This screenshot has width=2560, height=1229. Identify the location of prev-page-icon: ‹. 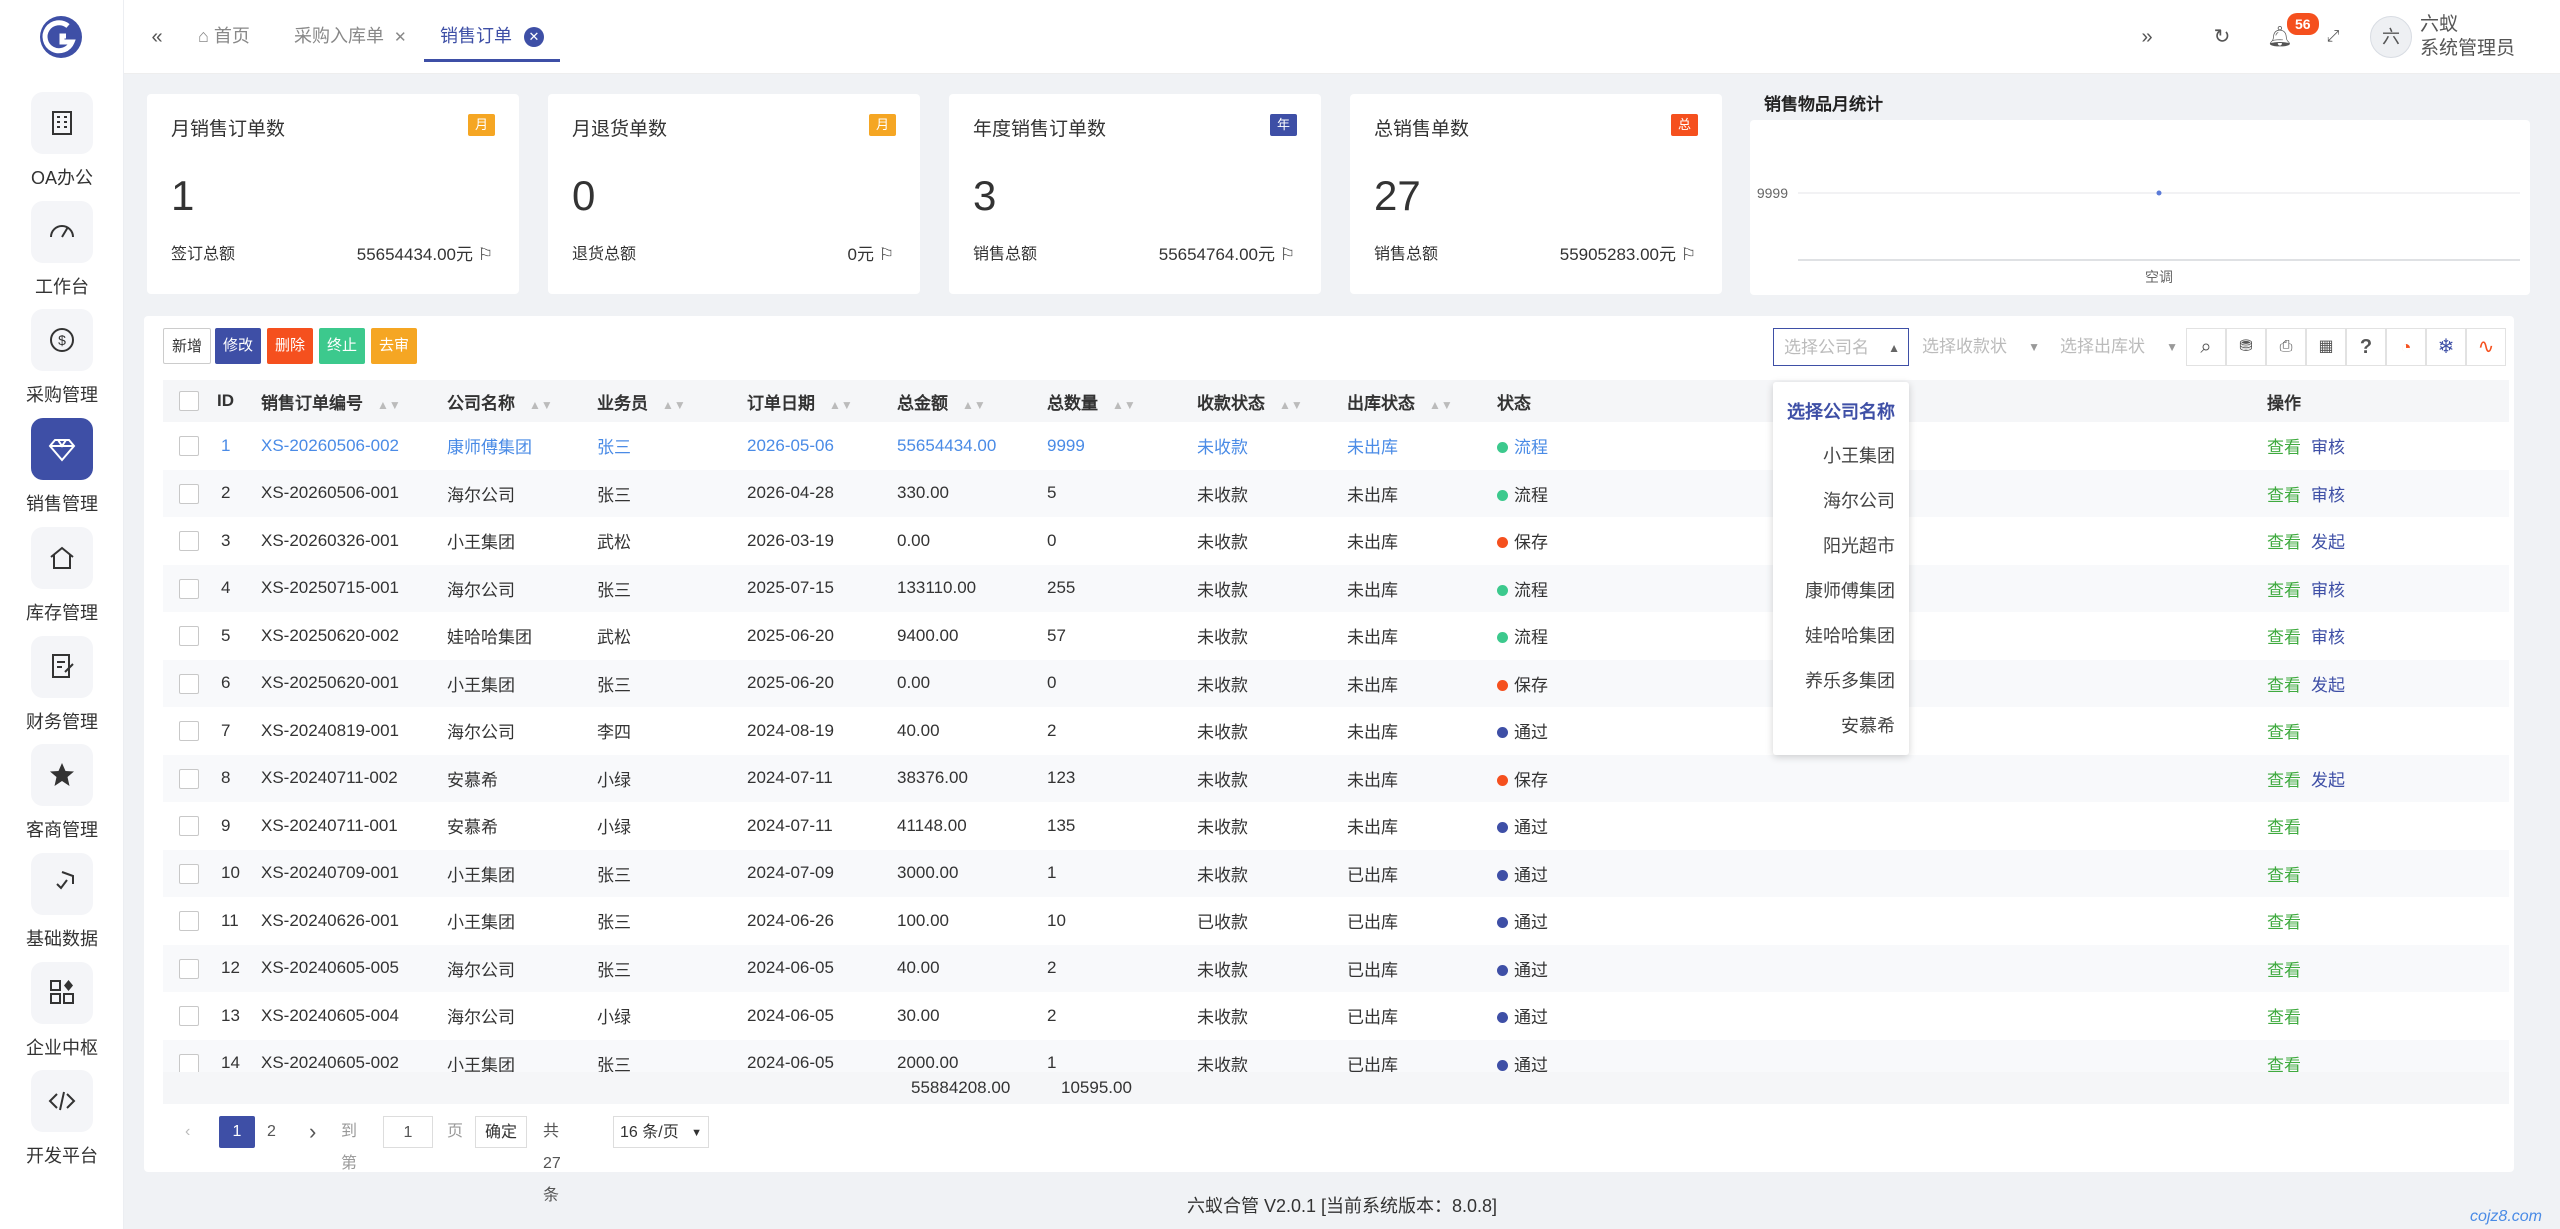
(187, 1132).